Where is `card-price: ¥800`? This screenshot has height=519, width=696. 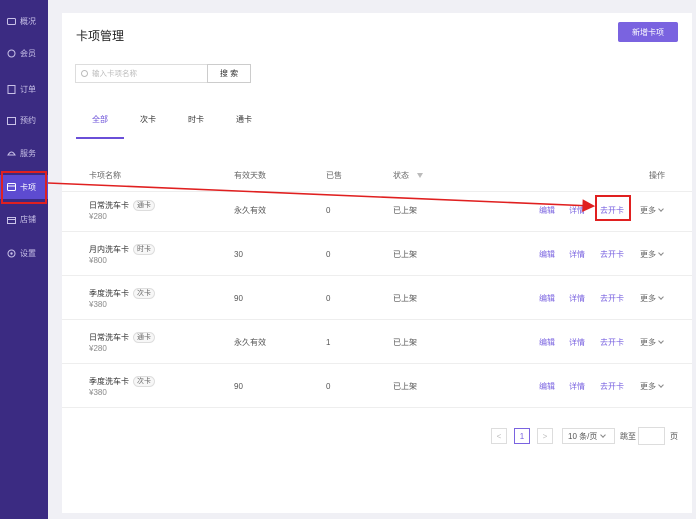 card-price: ¥800 is located at coordinates (98, 260).